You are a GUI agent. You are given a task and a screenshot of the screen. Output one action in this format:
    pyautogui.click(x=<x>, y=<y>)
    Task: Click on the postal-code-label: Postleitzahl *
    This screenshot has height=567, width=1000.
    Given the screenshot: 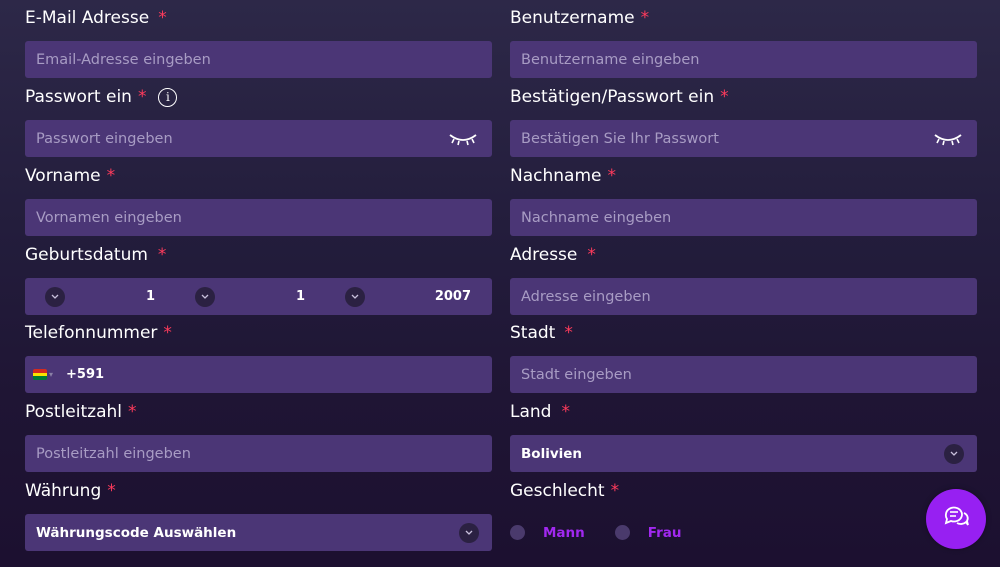 What is the action you would take?
    pyautogui.click(x=258, y=412)
    